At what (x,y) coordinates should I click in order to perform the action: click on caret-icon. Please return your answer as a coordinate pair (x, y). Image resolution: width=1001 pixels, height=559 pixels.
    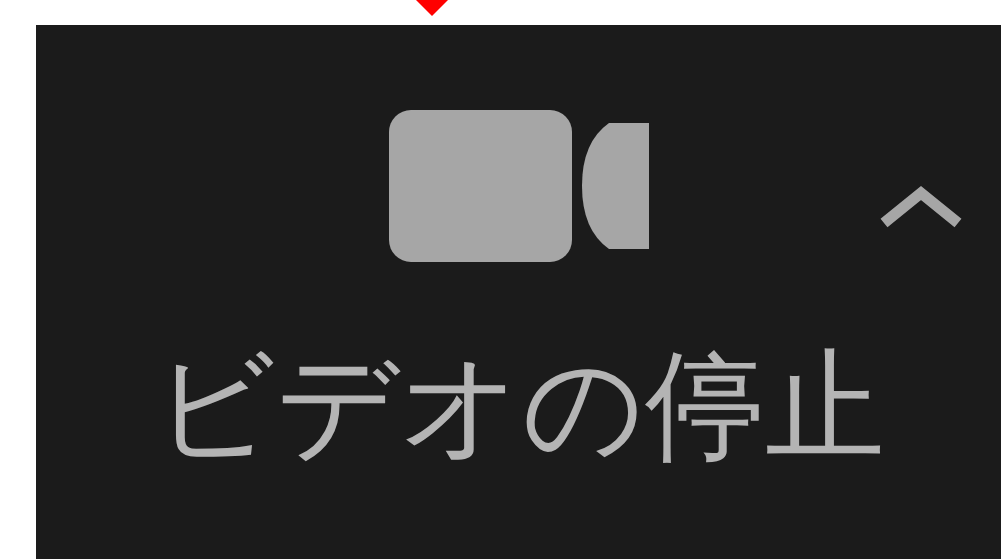
    Looking at the image, I should click on (921, 207).